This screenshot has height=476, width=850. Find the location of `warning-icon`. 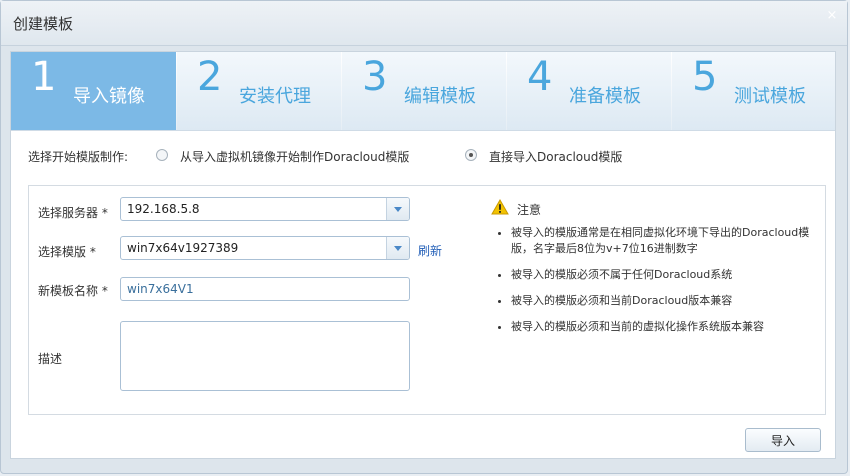

warning-icon is located at coordinates (500, 207).